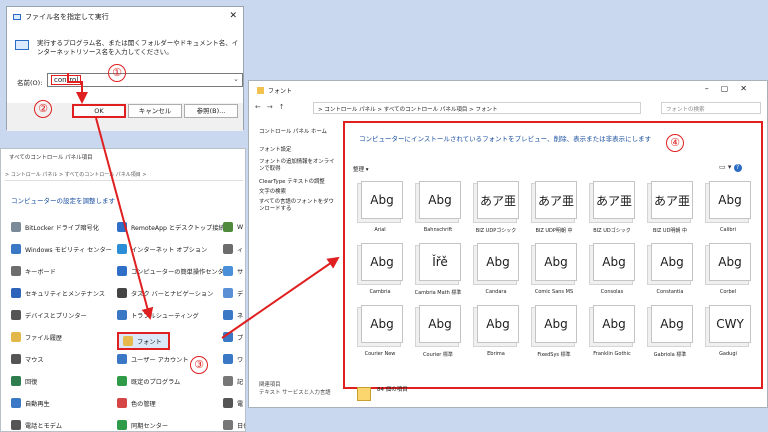 The height and width of the screenshot is (432, 768). I want to click on arrow-to-font-window, so click(280, 297).